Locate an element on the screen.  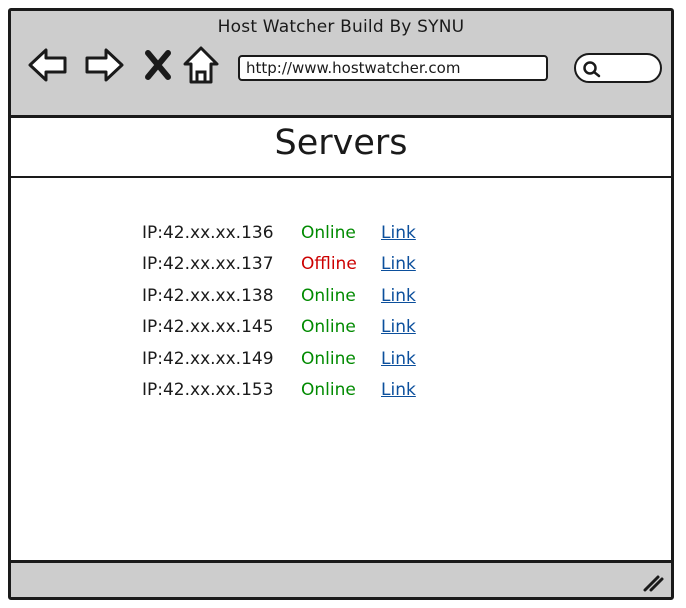
server-ip: IP:42.xx.xx.145 is located at coordinates (208, 327).